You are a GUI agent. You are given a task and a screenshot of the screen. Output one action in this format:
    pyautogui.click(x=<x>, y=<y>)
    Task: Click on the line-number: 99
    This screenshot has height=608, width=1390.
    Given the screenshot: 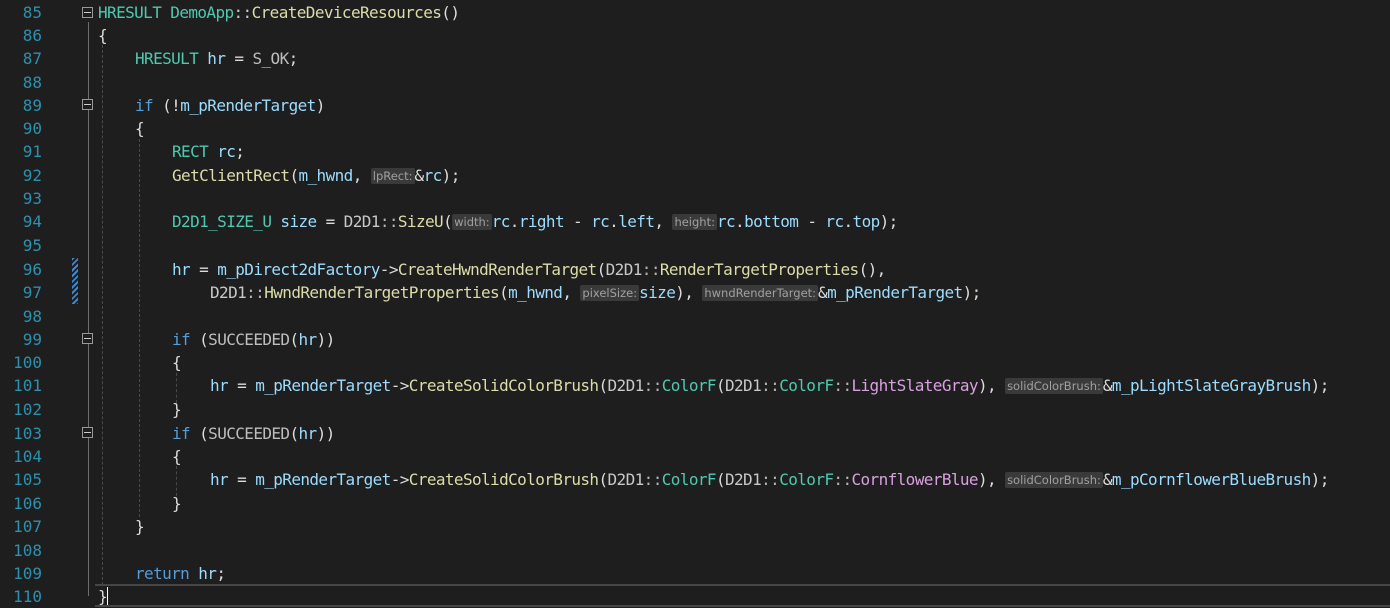 What is the action you would take?
    pyautogui.click(x=32, y=339)
    